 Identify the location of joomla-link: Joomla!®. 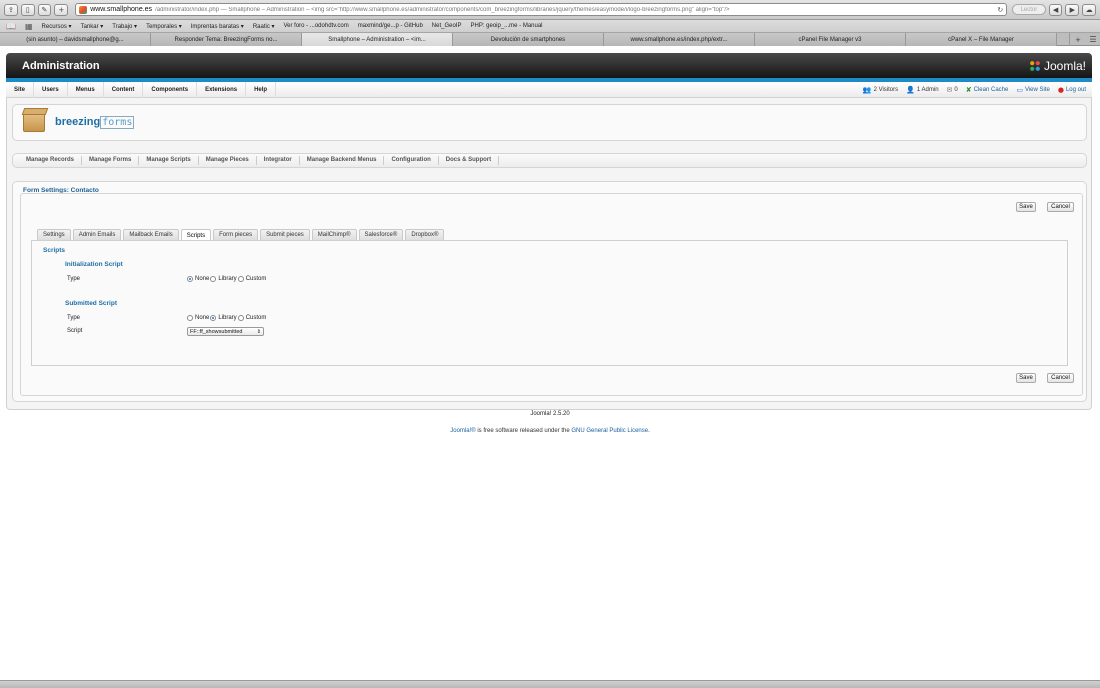
(462, 431).